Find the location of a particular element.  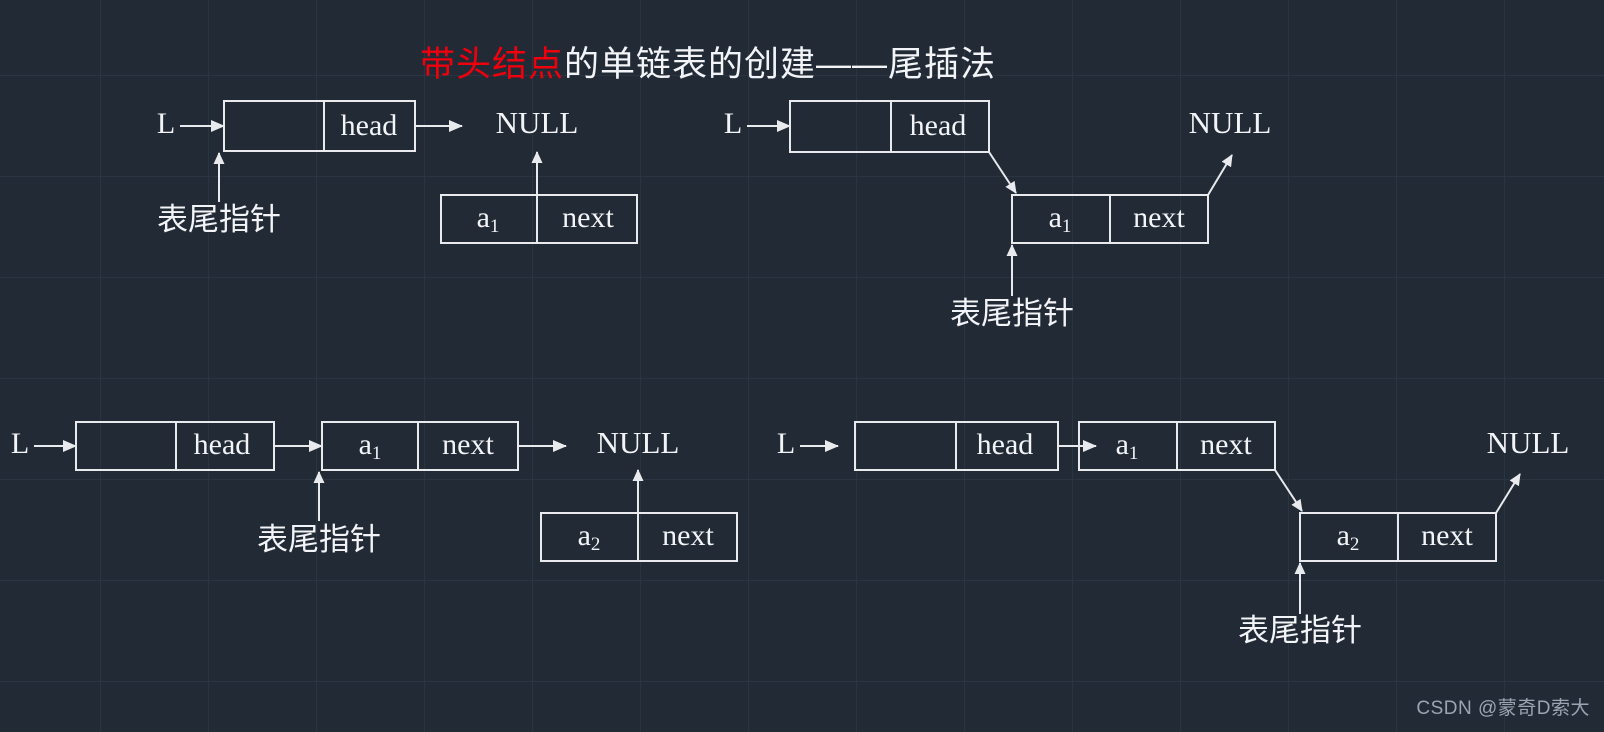

tail-pointer-label-2: 表尾指针 is located at coordinates (1012, 313).